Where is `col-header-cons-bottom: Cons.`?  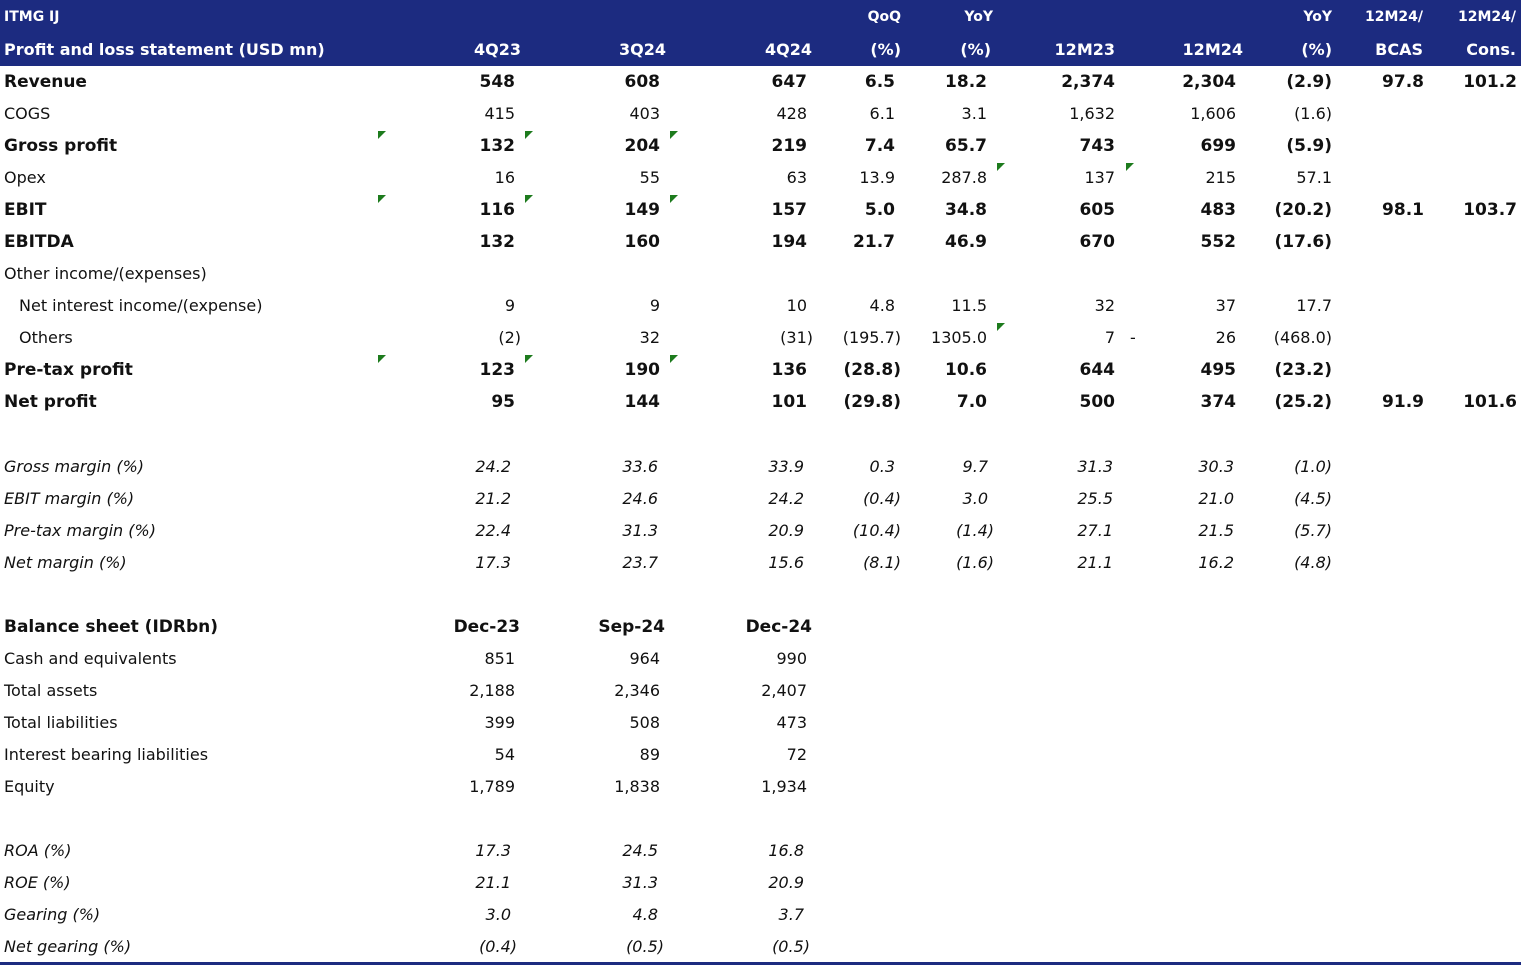
col-header-cons-bottom: Cons. is located at coordinates (1491, 49).